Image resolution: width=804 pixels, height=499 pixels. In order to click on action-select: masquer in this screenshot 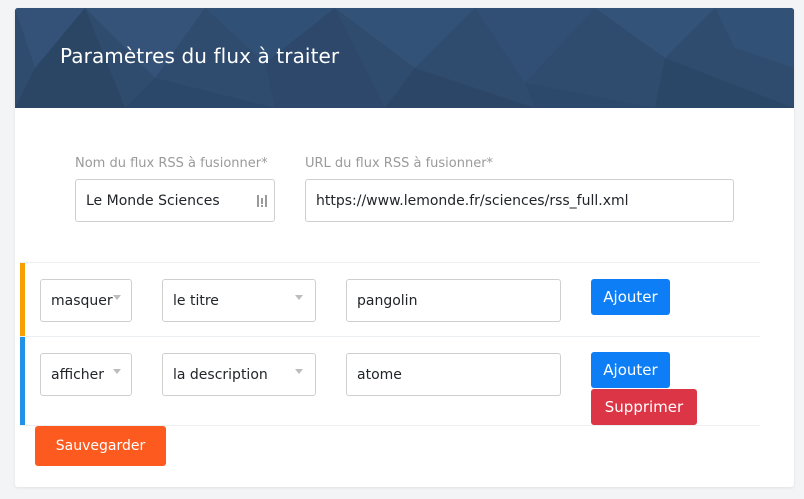, I will do `click(86, 300)`.